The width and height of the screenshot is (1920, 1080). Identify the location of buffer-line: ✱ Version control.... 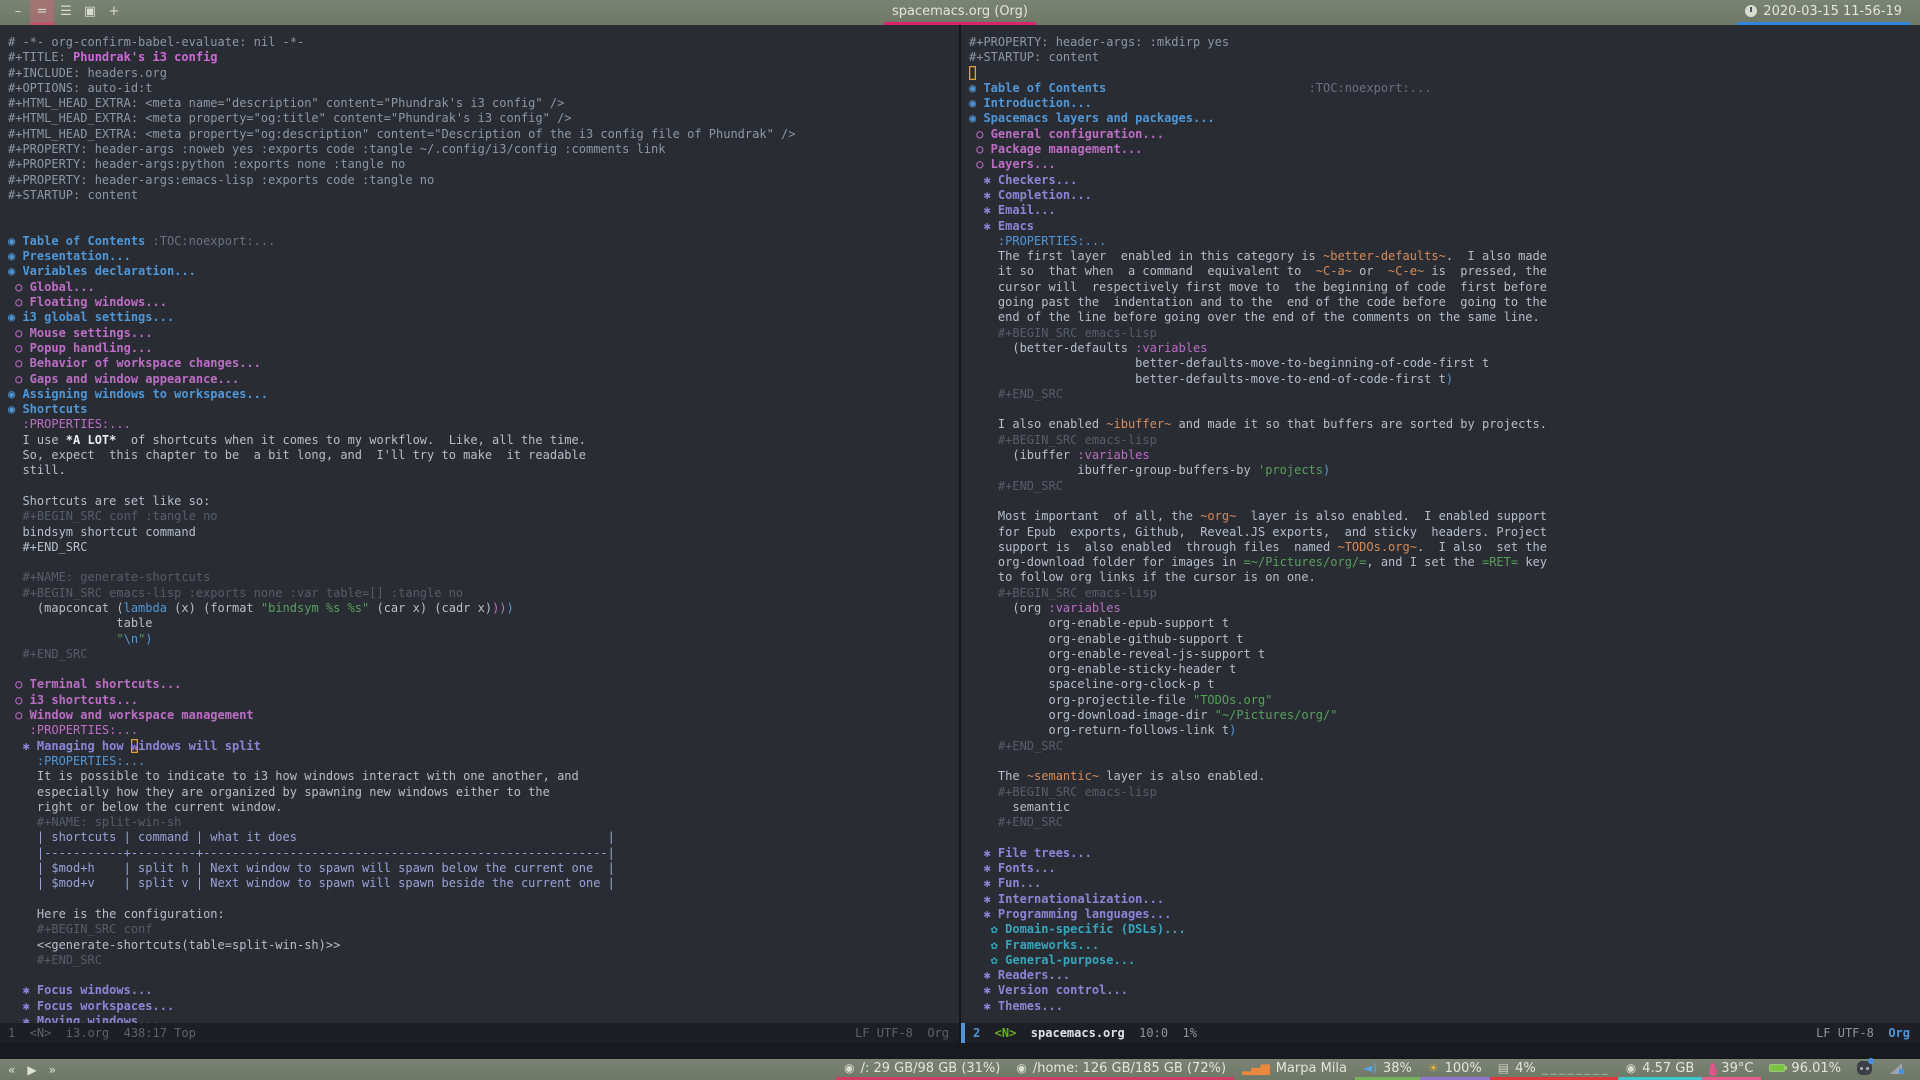
(1048, 990).